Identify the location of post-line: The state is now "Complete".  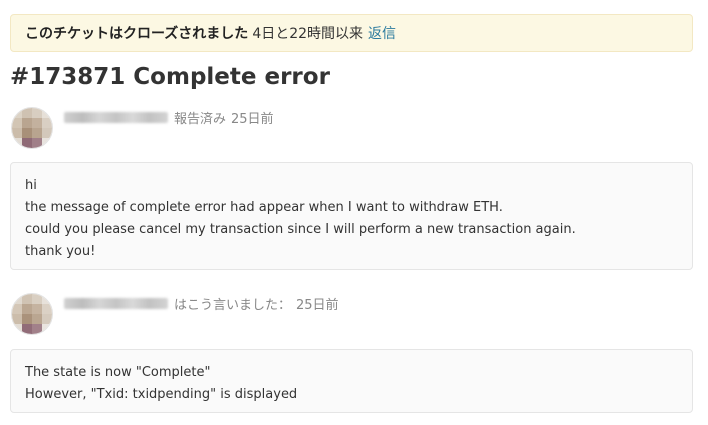
(118, 372).